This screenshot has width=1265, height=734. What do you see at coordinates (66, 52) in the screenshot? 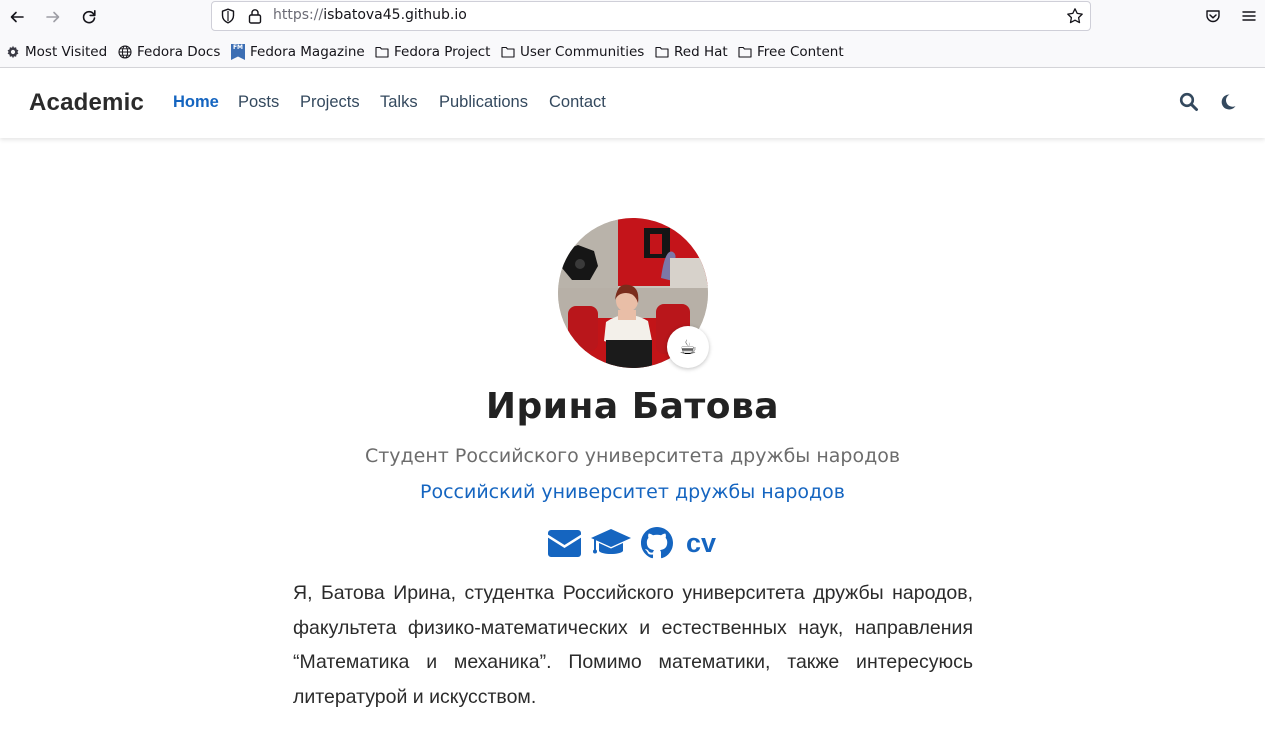
I see `bookmark-label: Most Visited` at bounding box center [66, 52].